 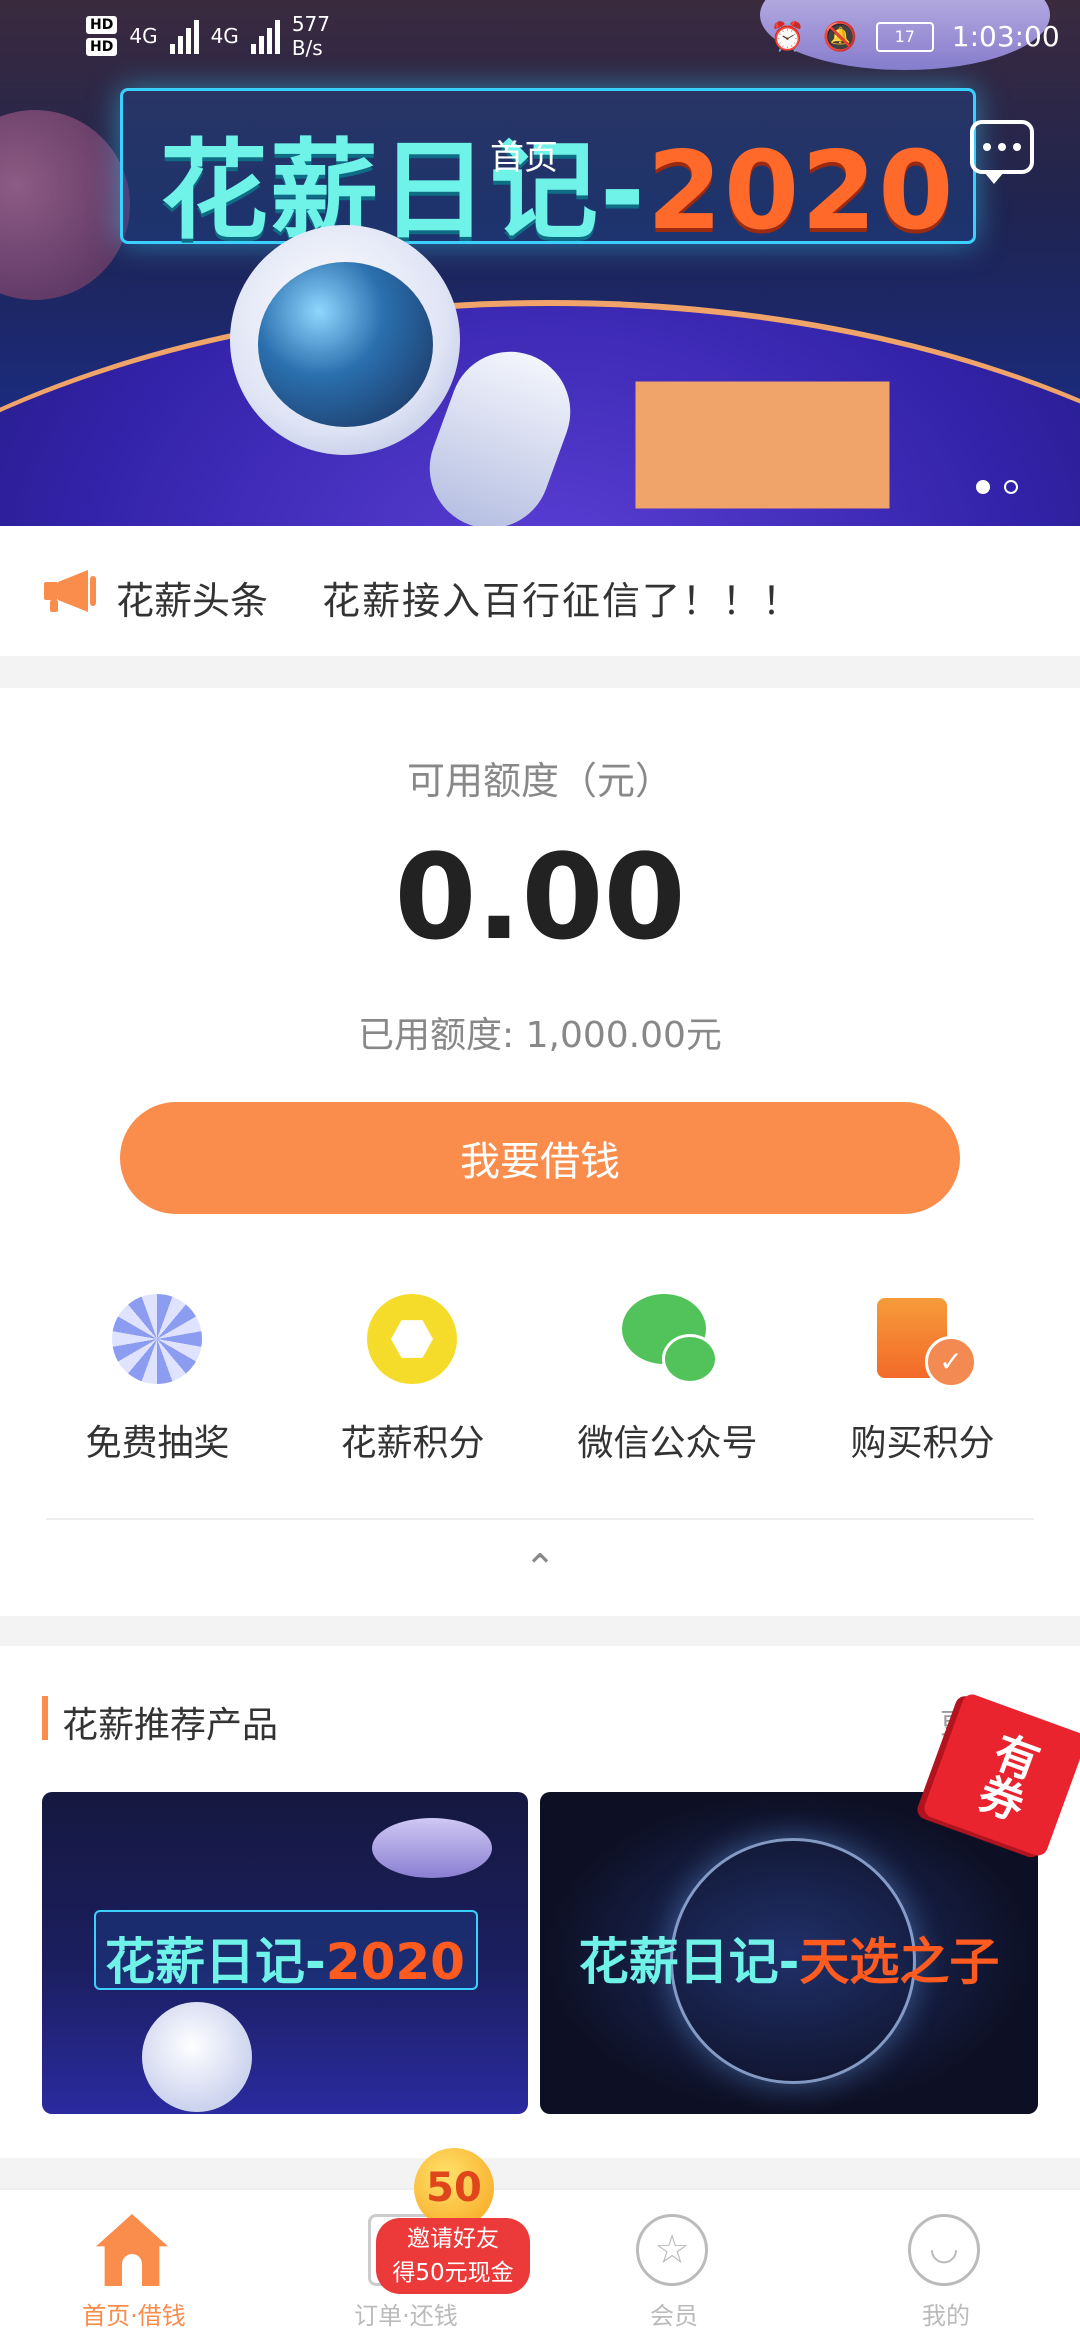 I want to click on quick-action-label: 免费抽奖, so click(x=157, y=1443).